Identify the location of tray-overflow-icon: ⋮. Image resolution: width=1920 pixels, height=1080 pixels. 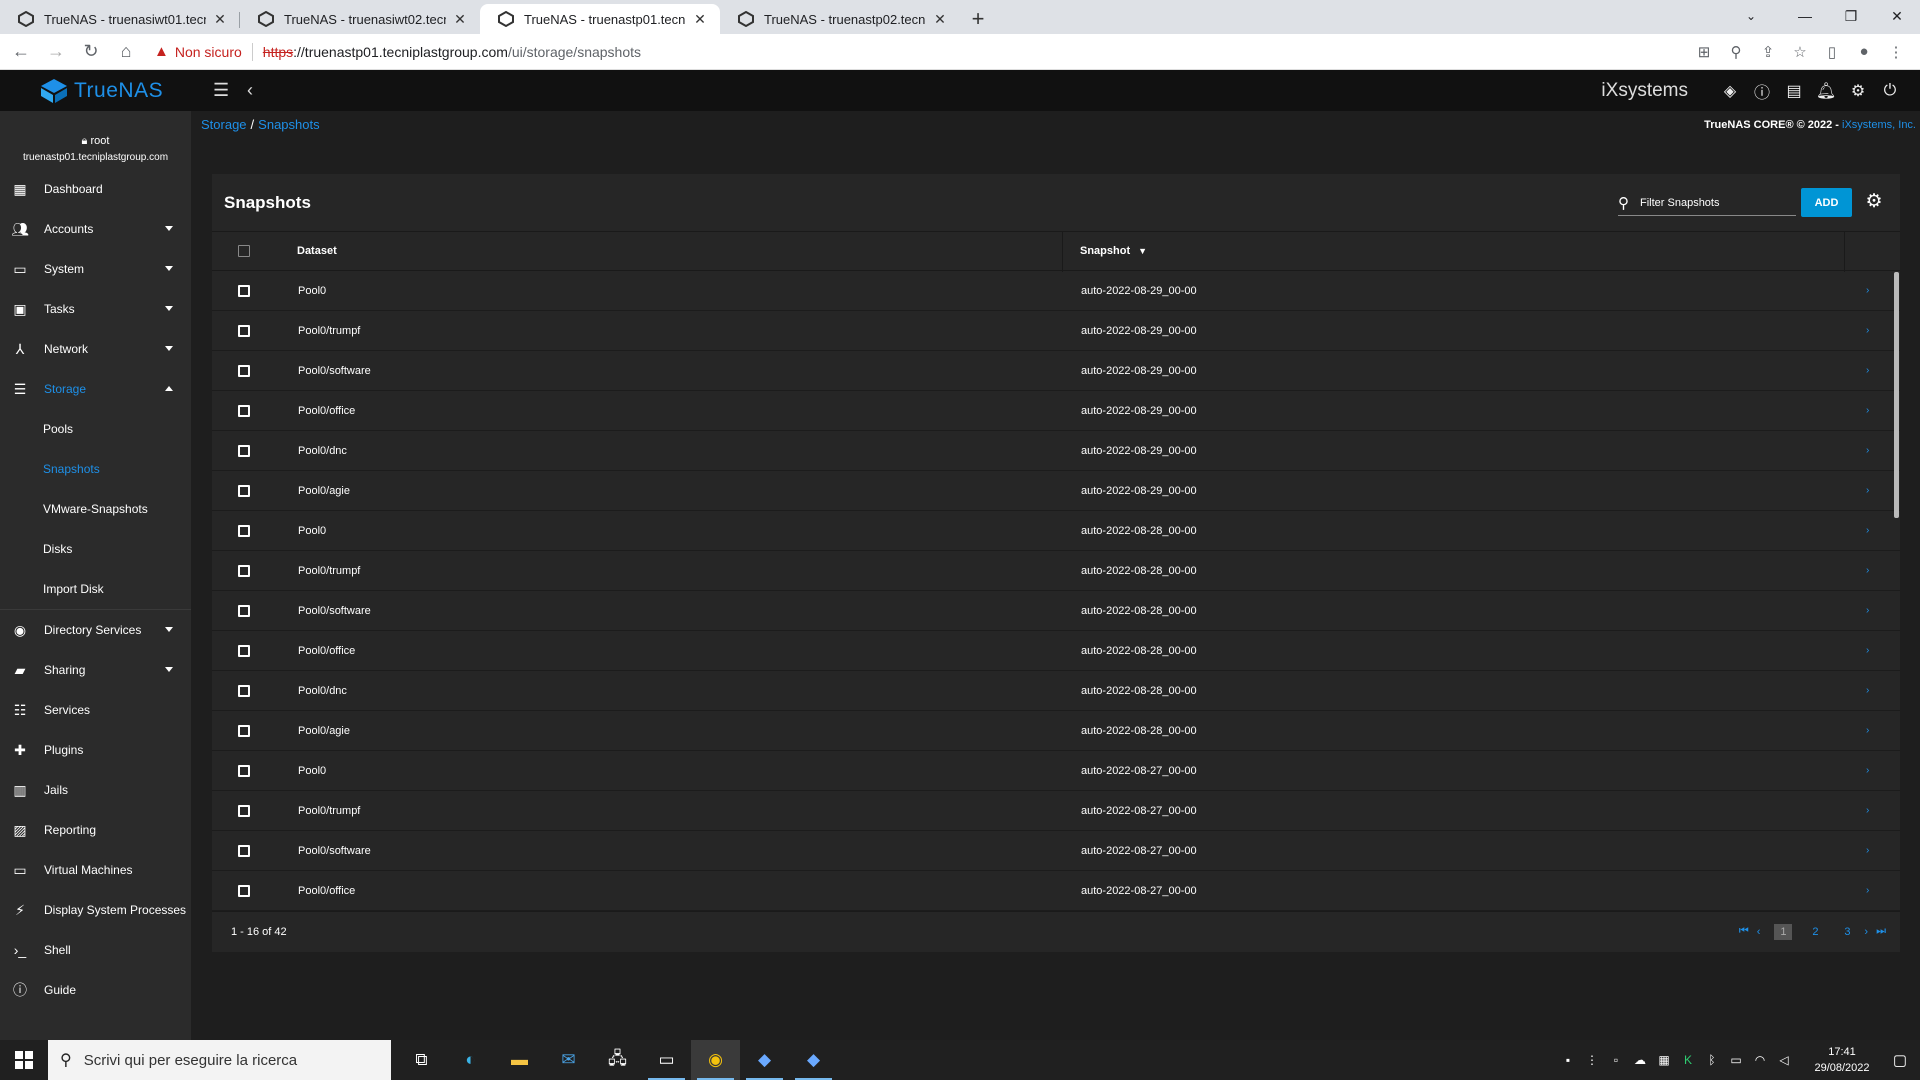
(1592, 1060).